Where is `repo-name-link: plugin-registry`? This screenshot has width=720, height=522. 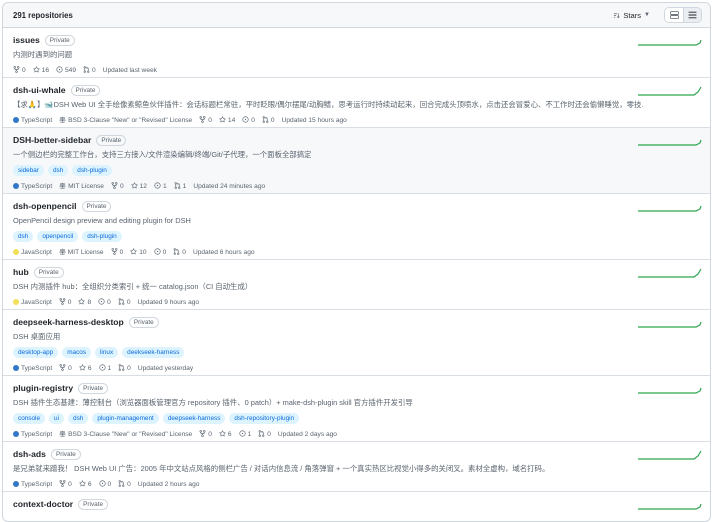
repo-name-link: plugin-registry is located at coordinates (43, 388).